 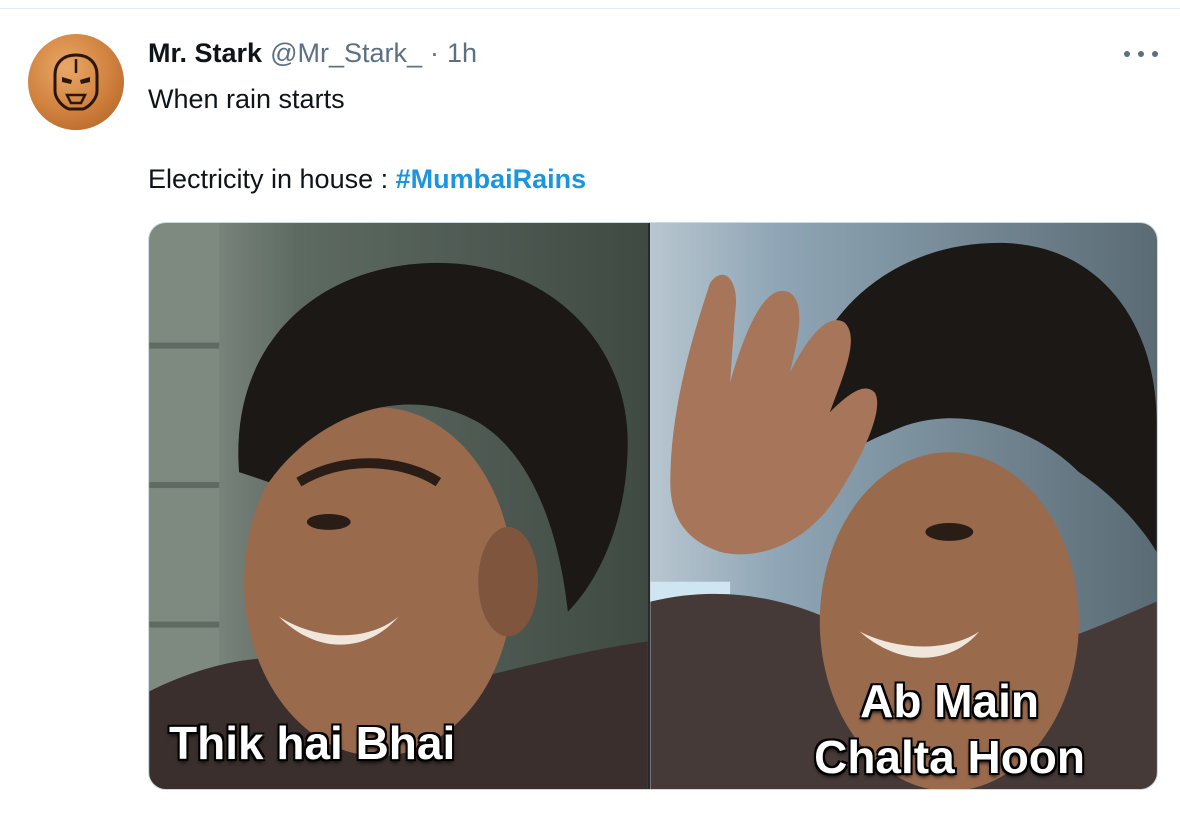 I want to click on tweet-text-prefix: Electricity in house :, so click(x=272, y=179).